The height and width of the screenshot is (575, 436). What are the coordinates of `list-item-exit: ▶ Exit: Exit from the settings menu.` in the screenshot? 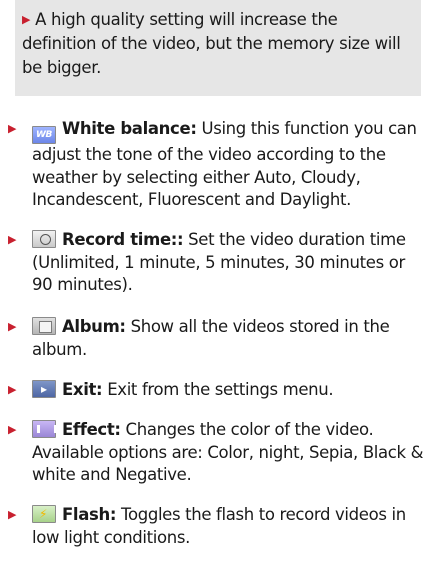 It's located at (218, 390).